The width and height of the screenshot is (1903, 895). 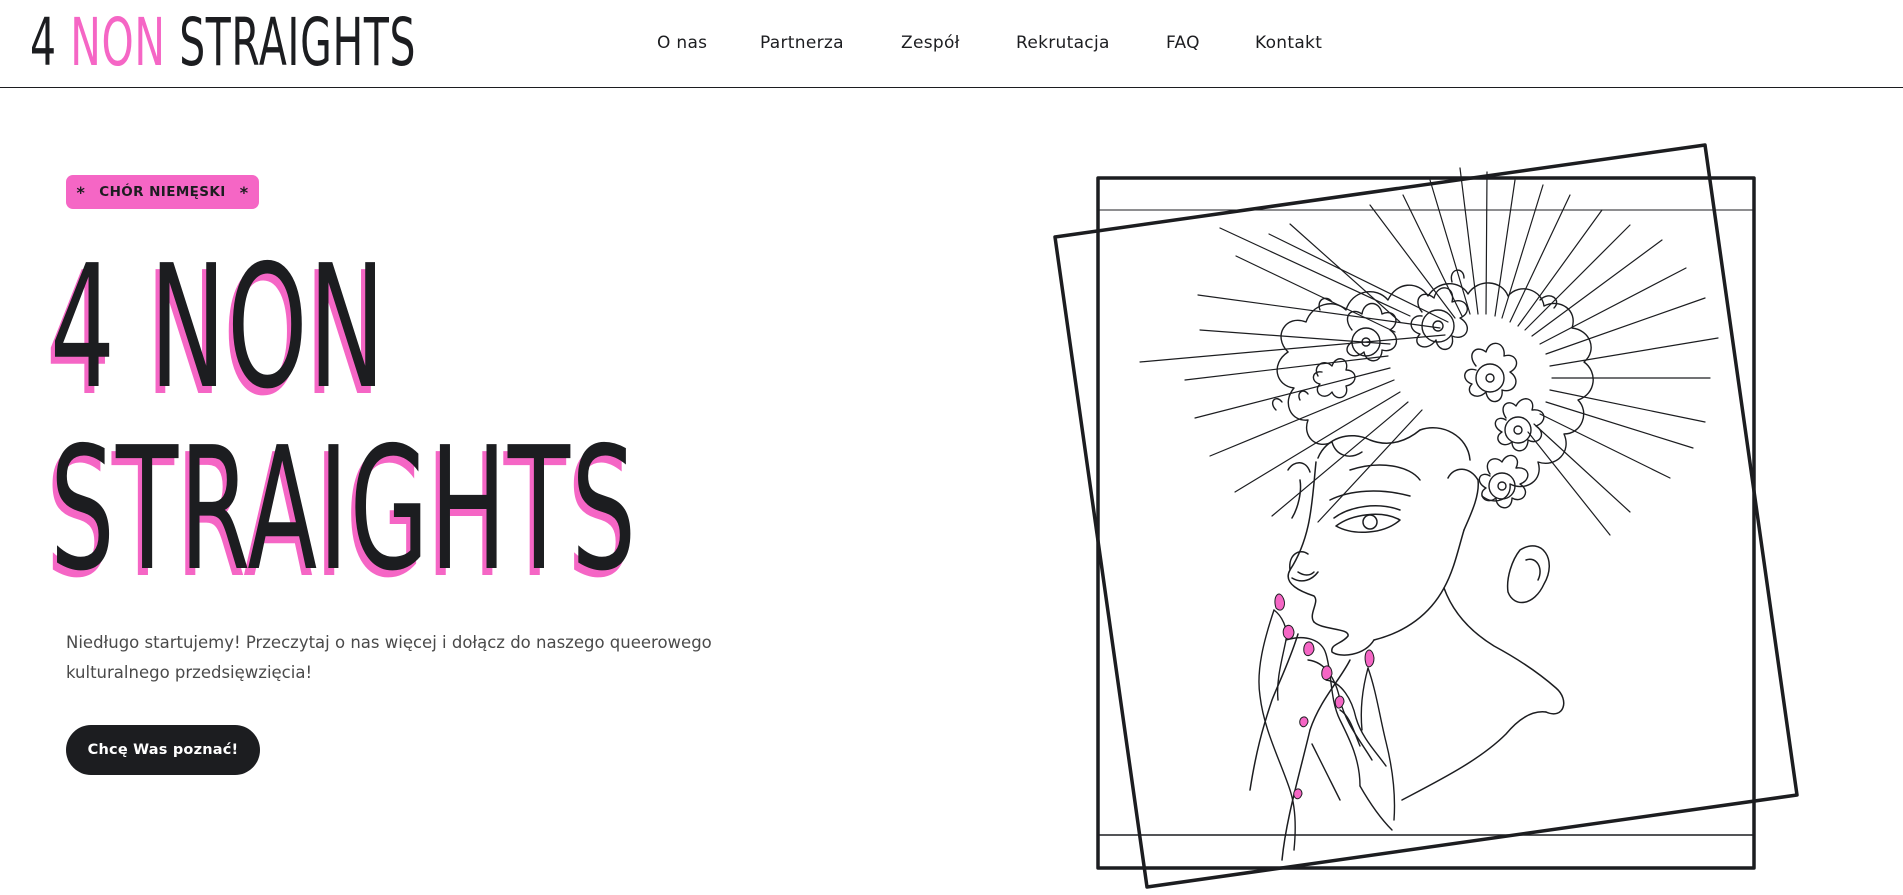 I want to click on hero-title-line-1: 4 NON, so click(x=218, y=328).